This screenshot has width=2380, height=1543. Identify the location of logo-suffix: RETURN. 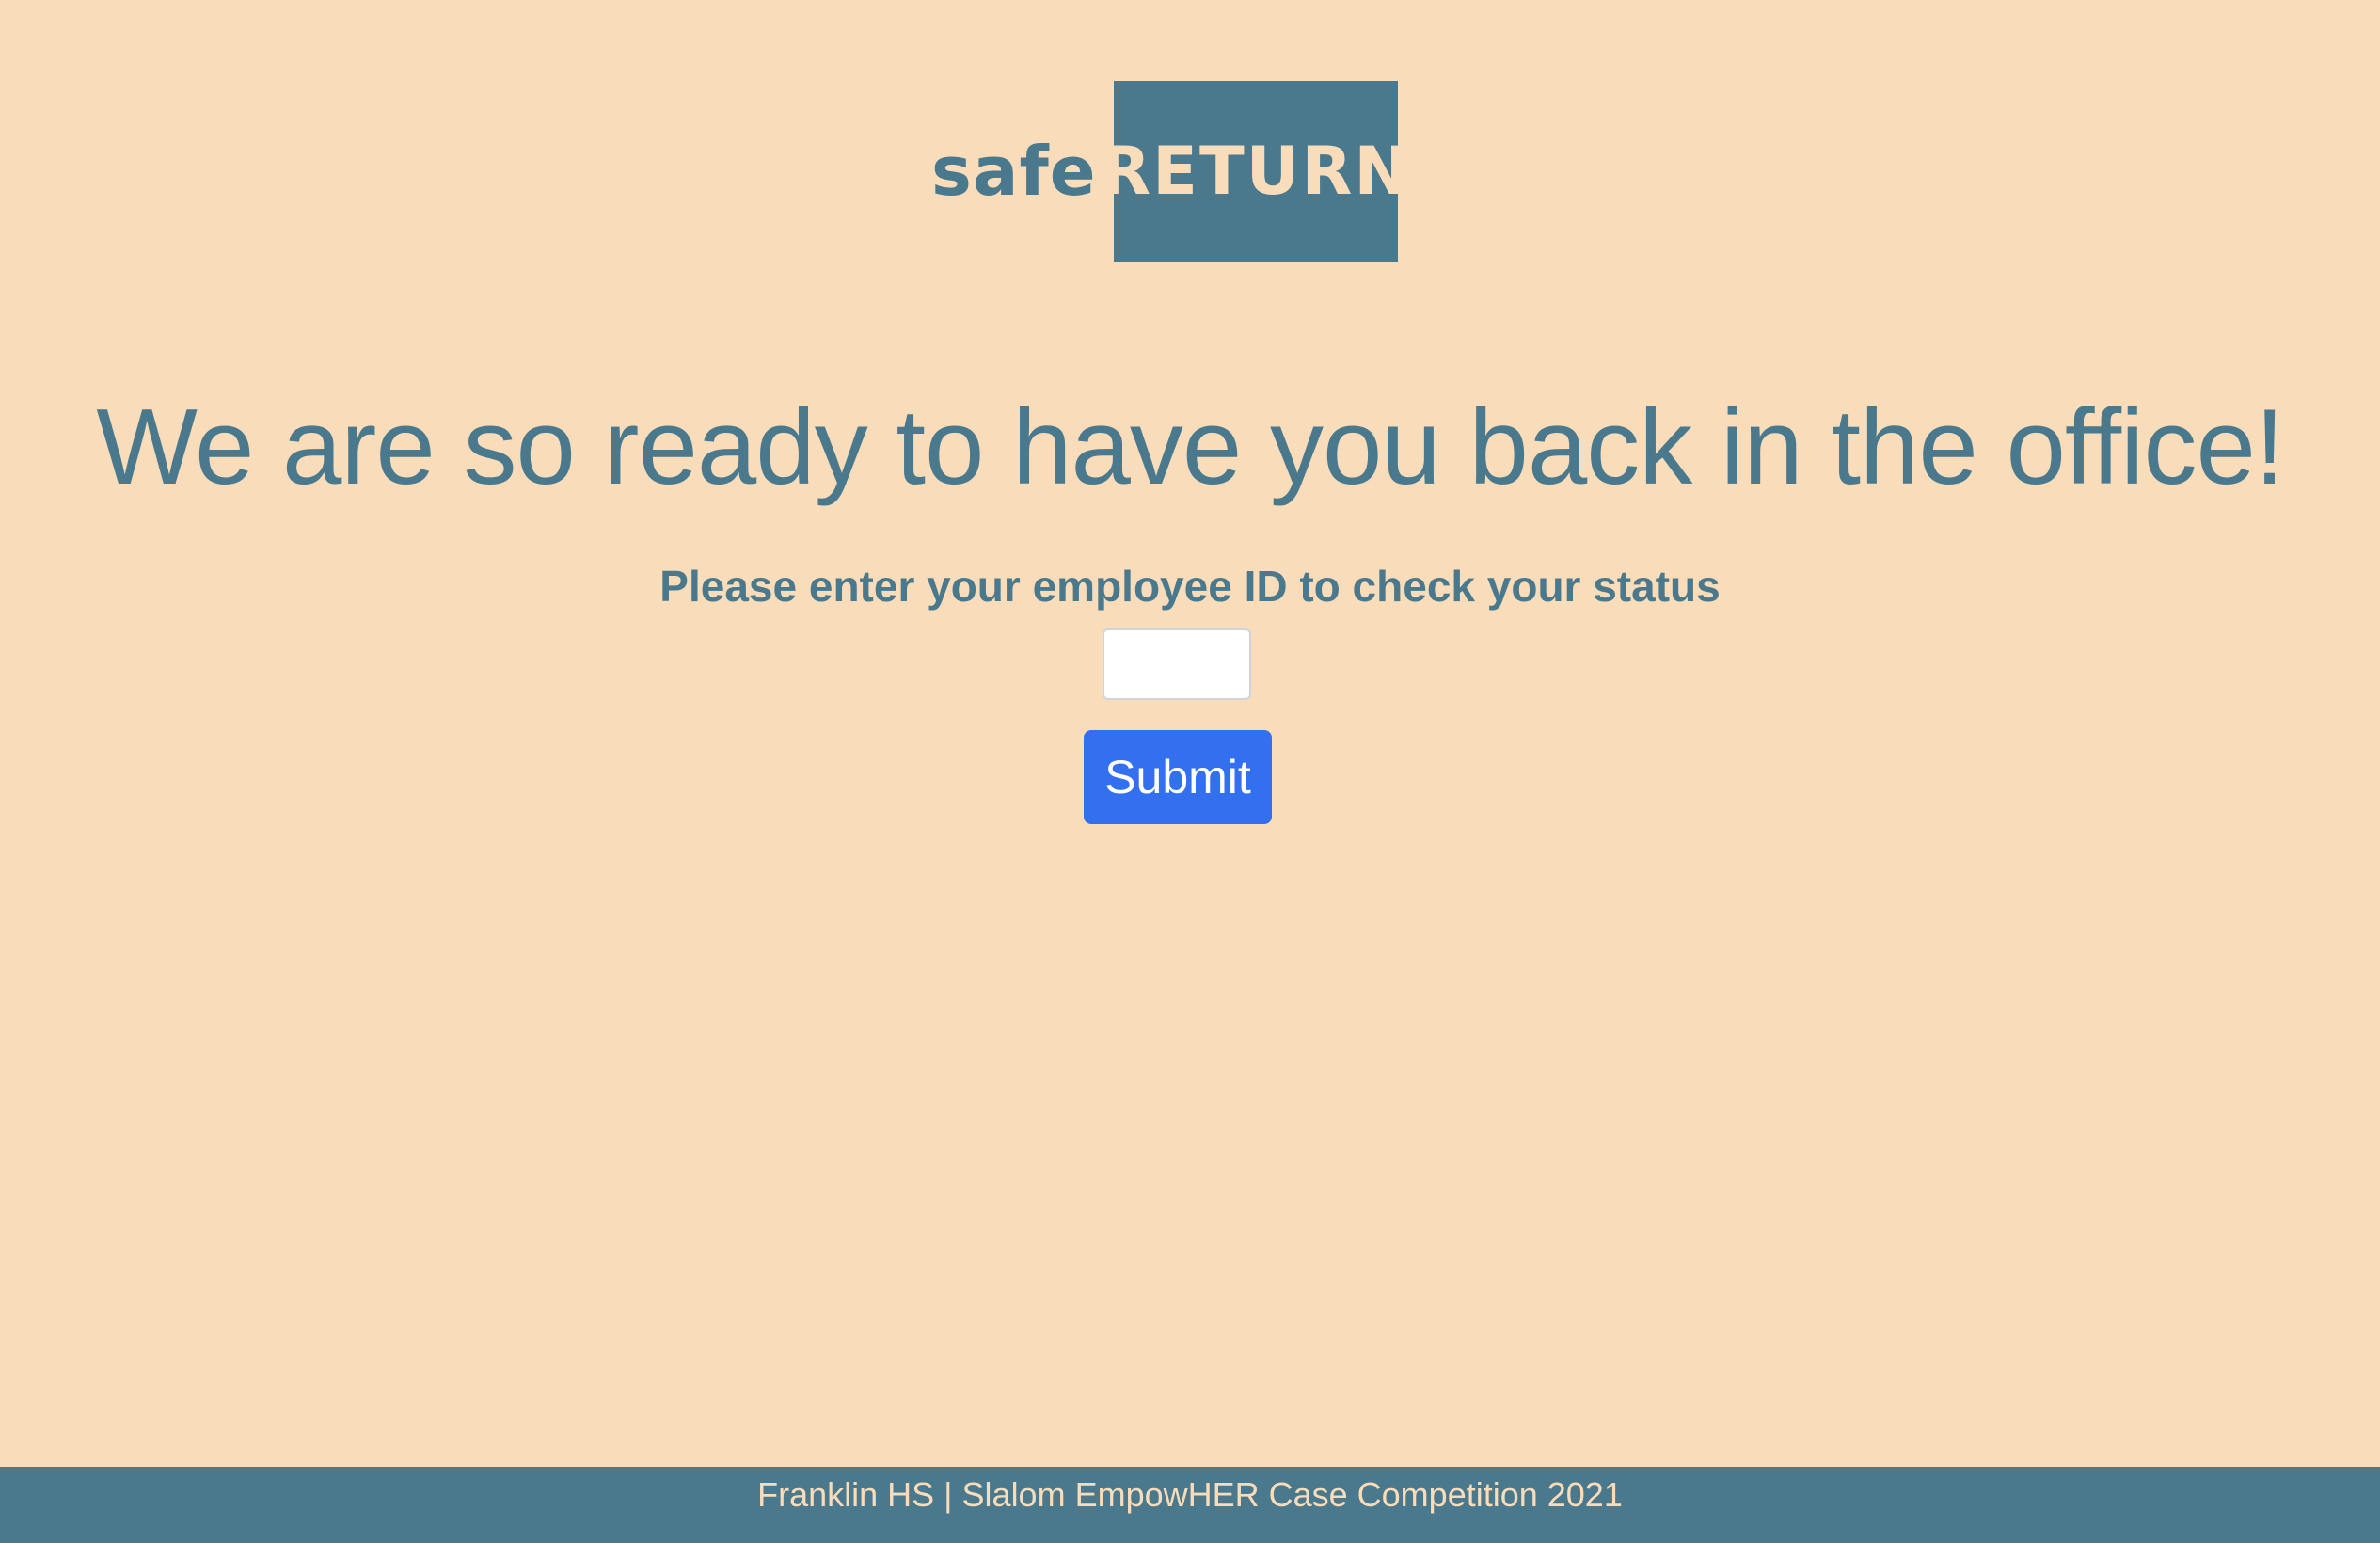
(1256, 171).